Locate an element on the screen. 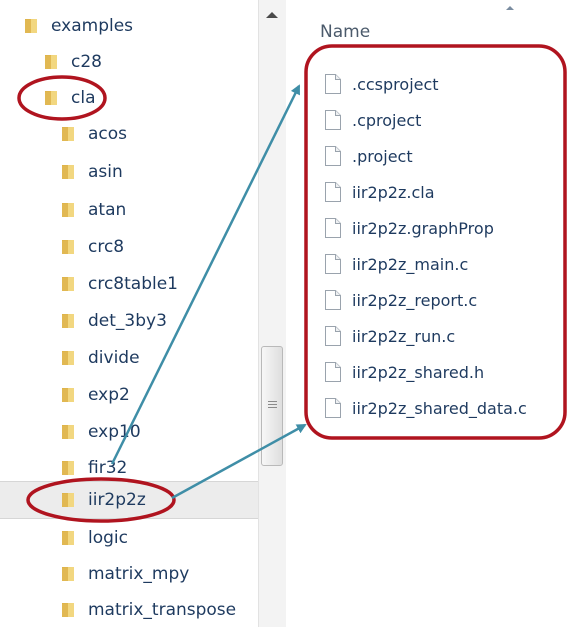  tree-item-asin: asin is located at coordinates (91, 172).